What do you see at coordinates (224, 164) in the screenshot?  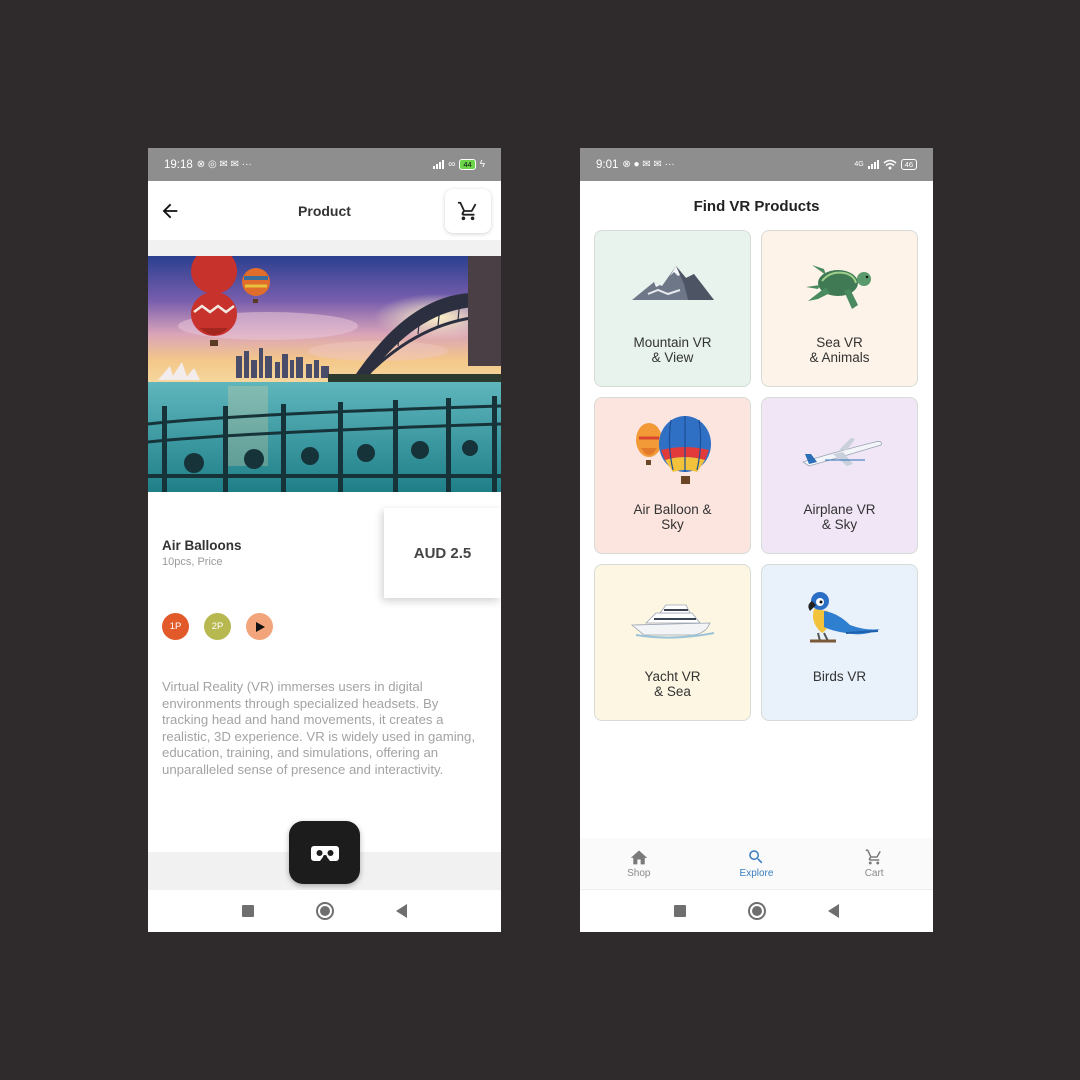 I see `notification-icons: ⊗ ◎ ✉ ✉ ···` at bounding box center [224, 164].